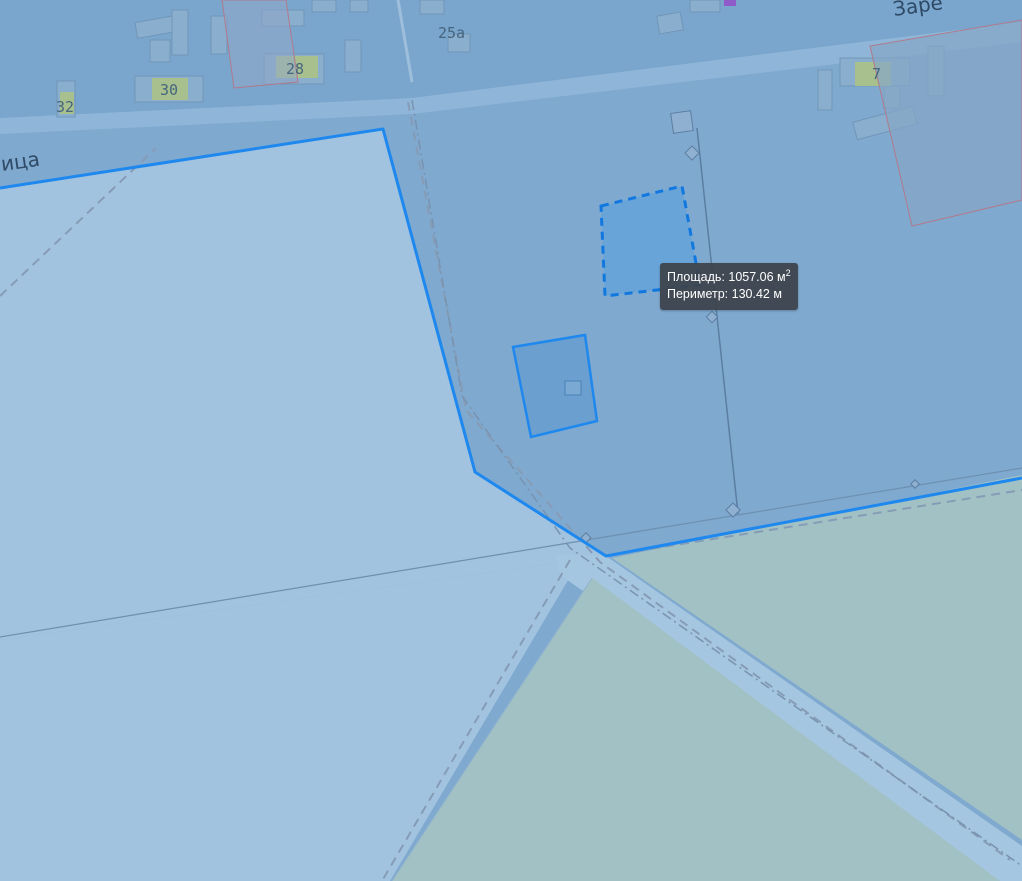 The width and height of the screenshot is (1022, 881). Describe the element at coordinates (573, 388) in the screenshot. I see `small-structure` at that location.